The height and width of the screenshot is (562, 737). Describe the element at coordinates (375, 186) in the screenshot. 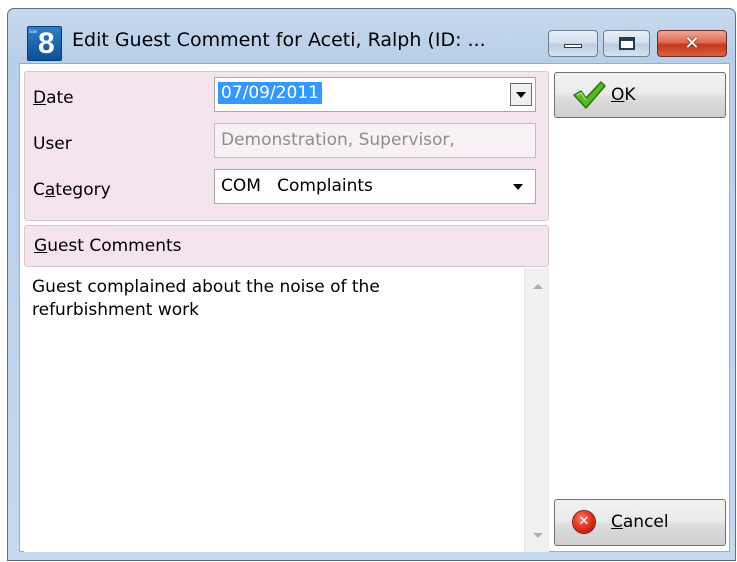

I see `category-select: COM Complaints` at that location.